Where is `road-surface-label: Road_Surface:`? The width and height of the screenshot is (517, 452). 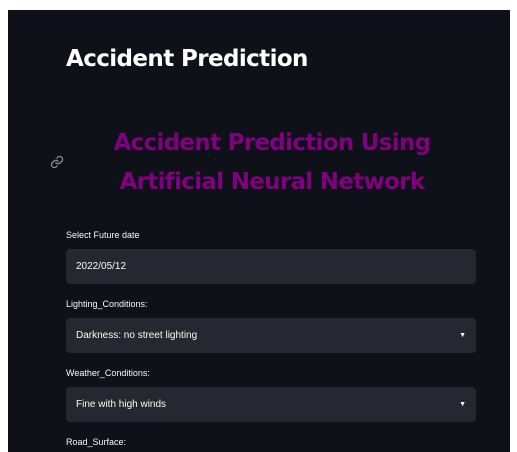 road-surface-label: Road_Surface: is located at coordinates (96, 442).